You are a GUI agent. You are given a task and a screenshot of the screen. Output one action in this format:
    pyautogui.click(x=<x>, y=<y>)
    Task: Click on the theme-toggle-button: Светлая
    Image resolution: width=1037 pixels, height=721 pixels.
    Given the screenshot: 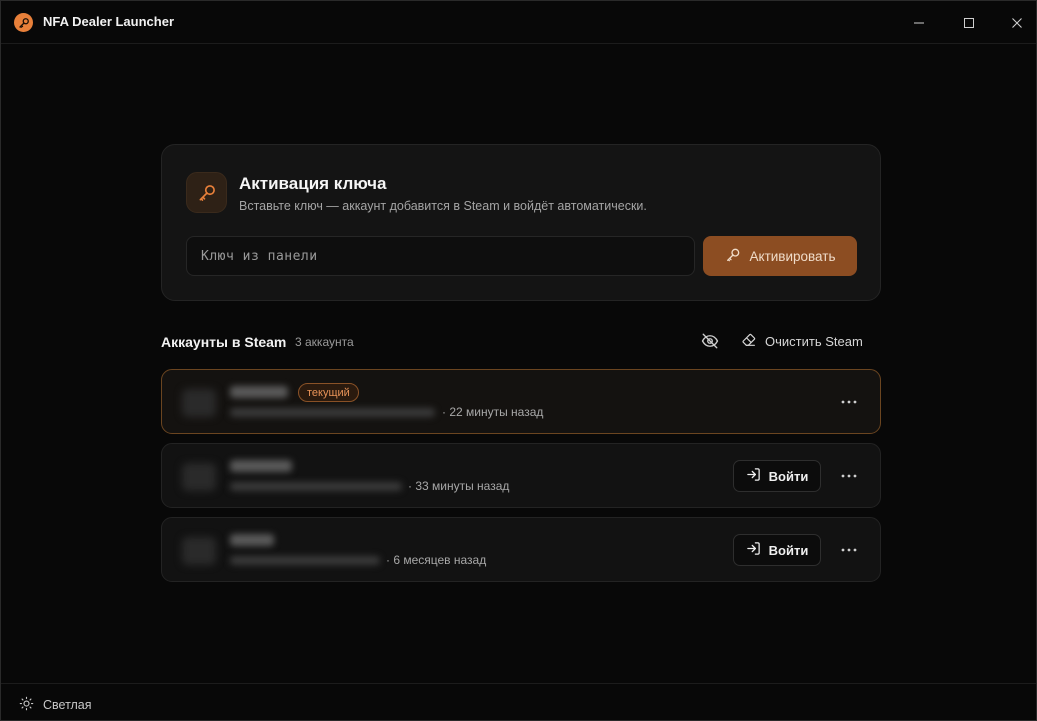 What is the action you would take?
    pyautogui.click(x=55, y=705)
    